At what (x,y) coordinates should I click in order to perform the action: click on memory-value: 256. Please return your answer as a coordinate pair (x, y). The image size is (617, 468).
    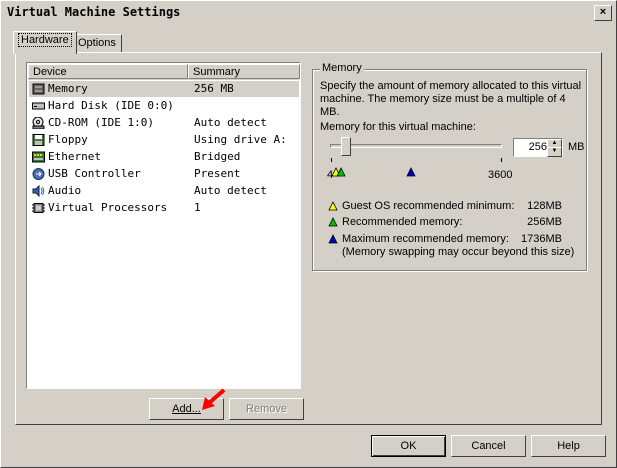
    Looking at the image, I should click on (537, 147).